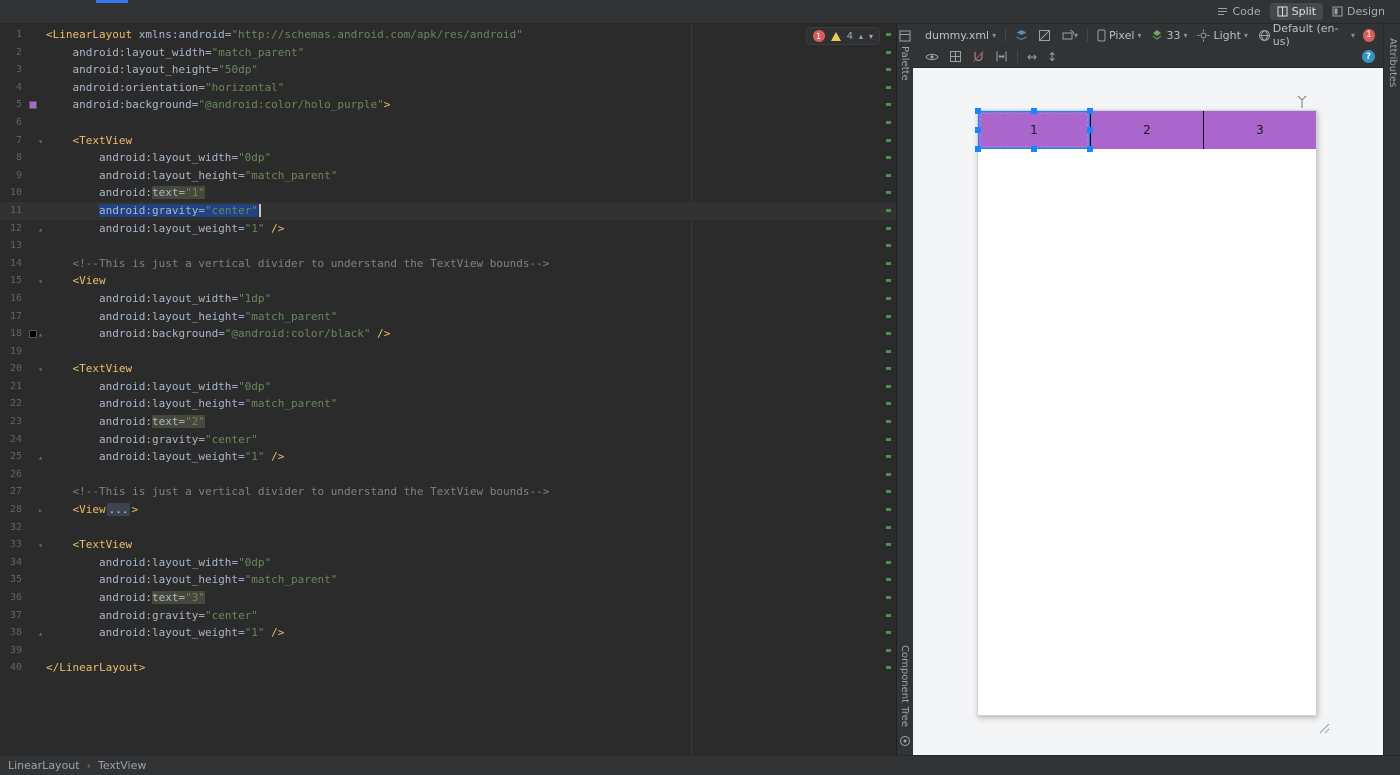 This screenshot has height=775, width=1400. What do you see at coordinates (448, 176) in the screenshot?
I see `code-line: 9 android:layout_height="match_parent"` at bounding box center [448, 176].